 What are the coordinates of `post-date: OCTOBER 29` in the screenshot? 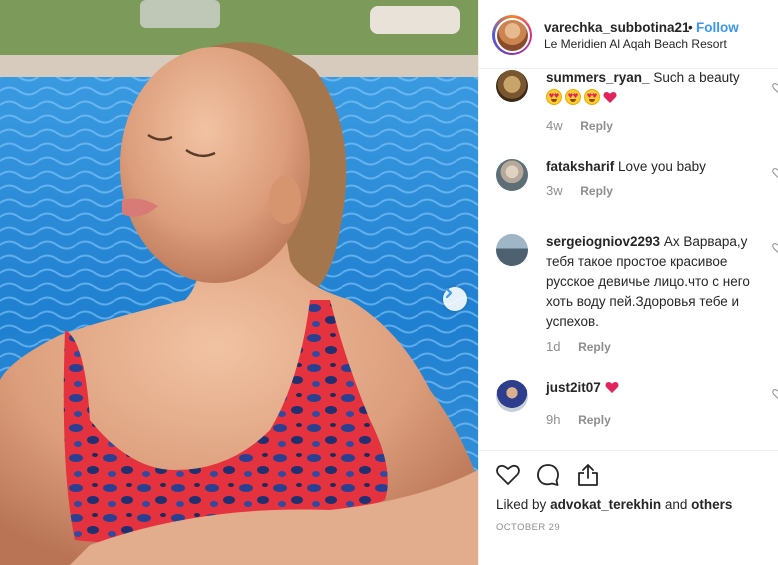 It's located at (528, 527).